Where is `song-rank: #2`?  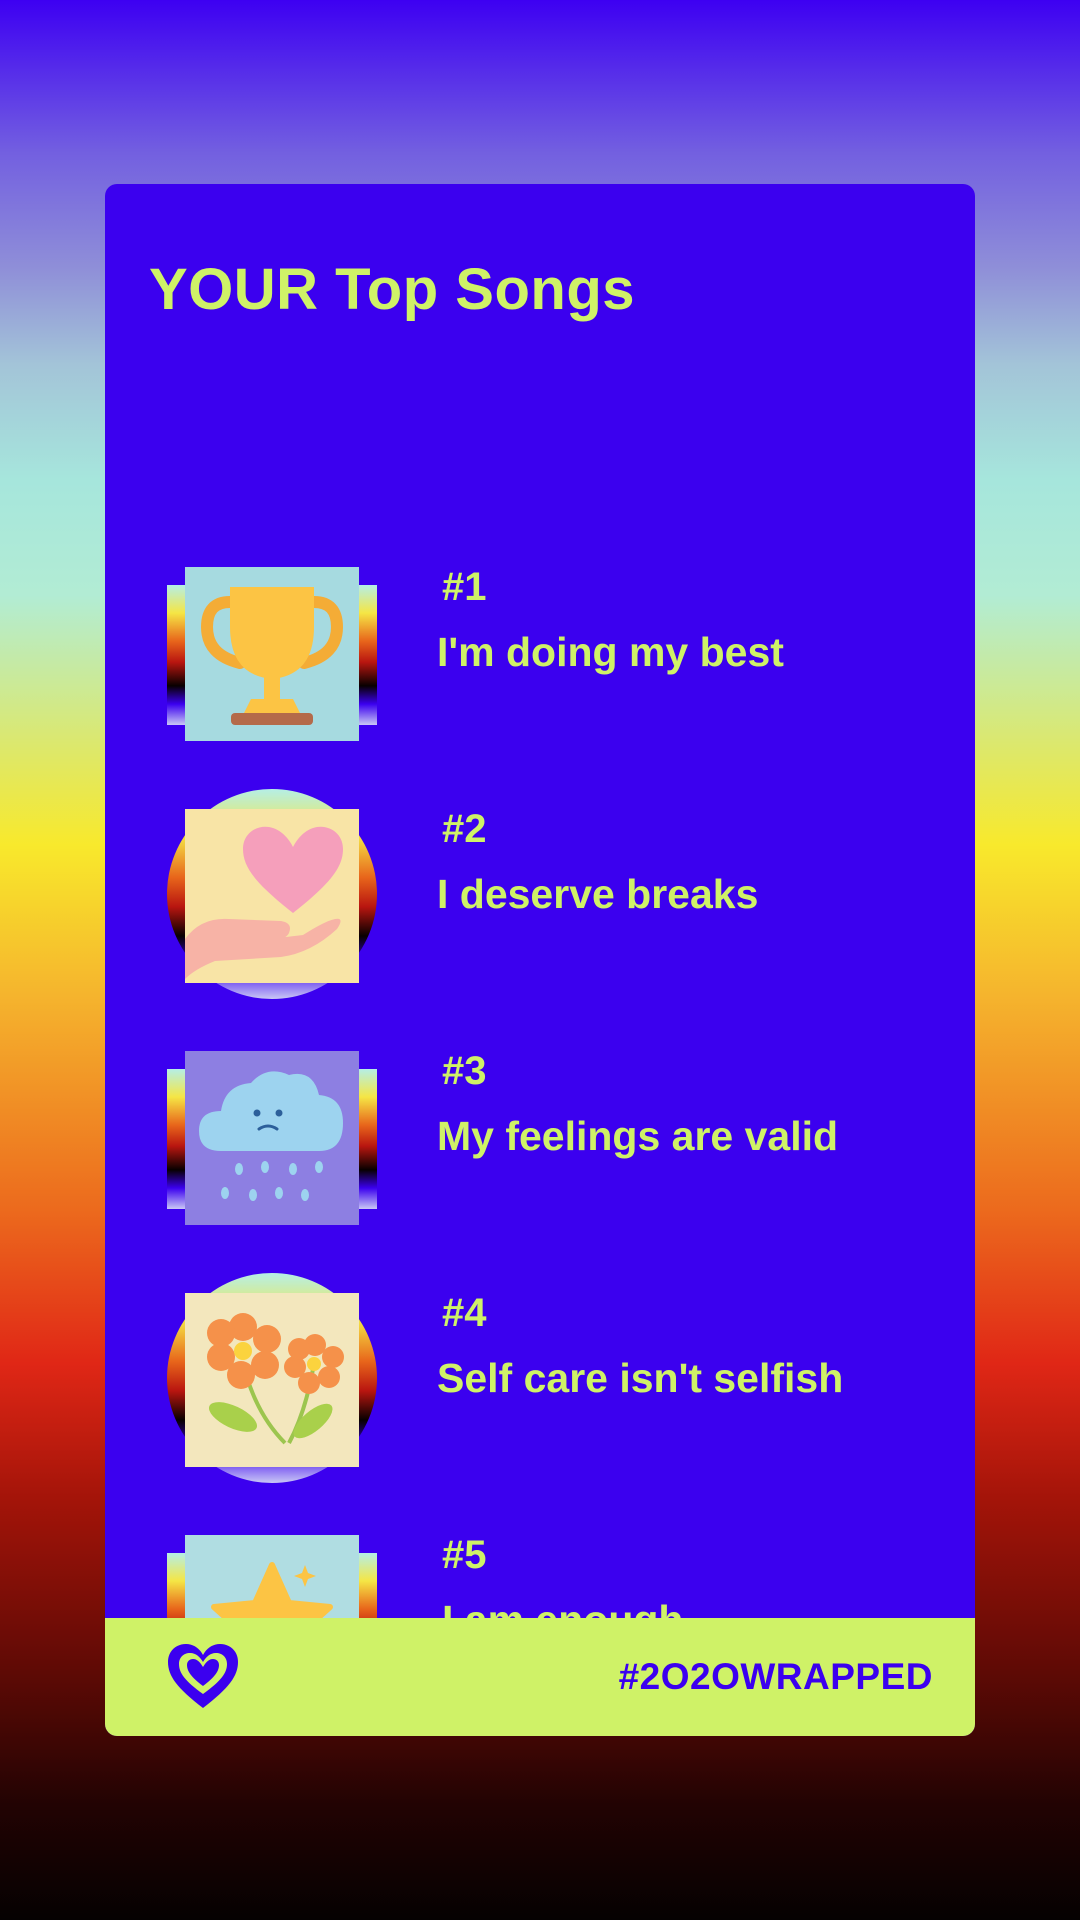 song-rank: #2 is located at coordinates (464, 829).